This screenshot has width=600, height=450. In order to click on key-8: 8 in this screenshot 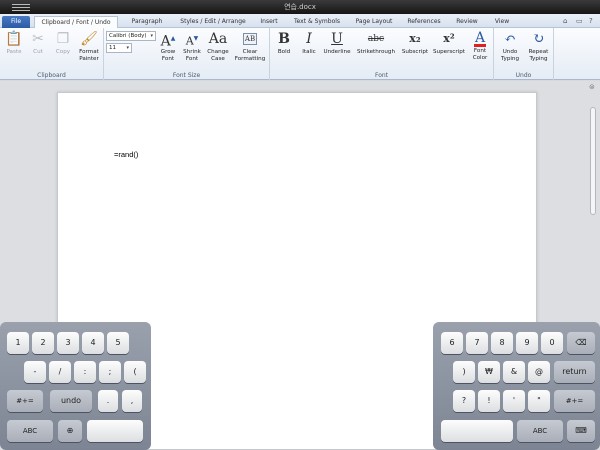, I will do `click(502, 343)`.